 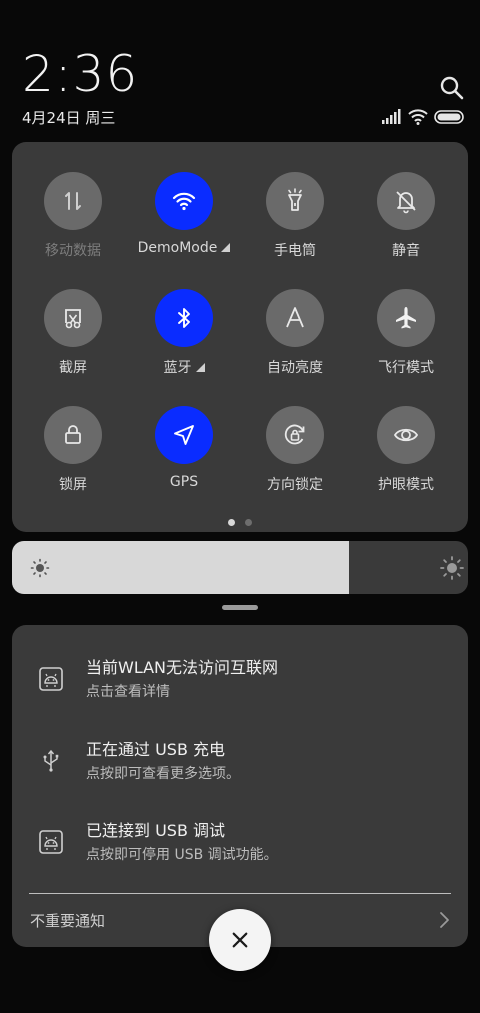 I want to click on tile-label: GPS, so click(x=184, y=482).